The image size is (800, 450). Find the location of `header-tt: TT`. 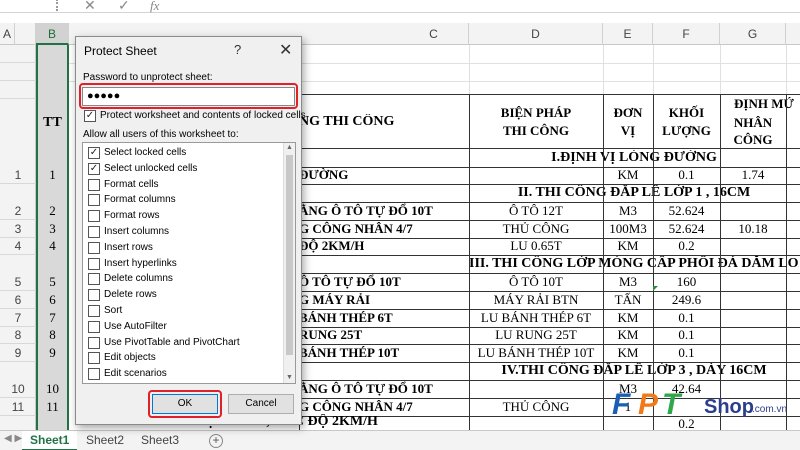

header-tt: TT is located at coordinates (52, 122).